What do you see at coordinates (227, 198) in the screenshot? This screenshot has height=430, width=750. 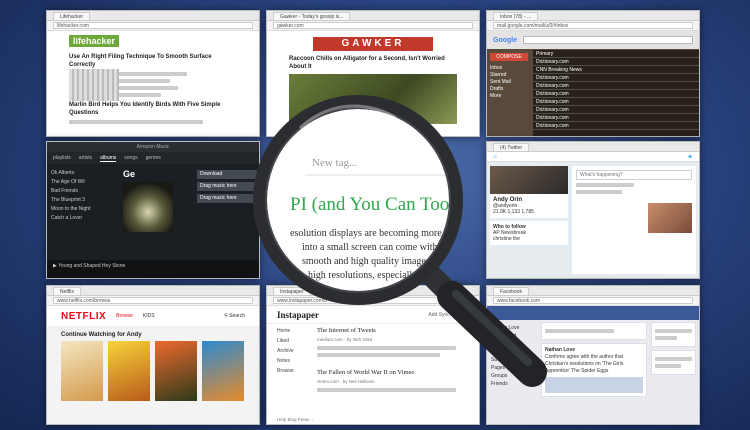 I see `drag-music-target-2: Drag music here` at bounding box center [227, 198].